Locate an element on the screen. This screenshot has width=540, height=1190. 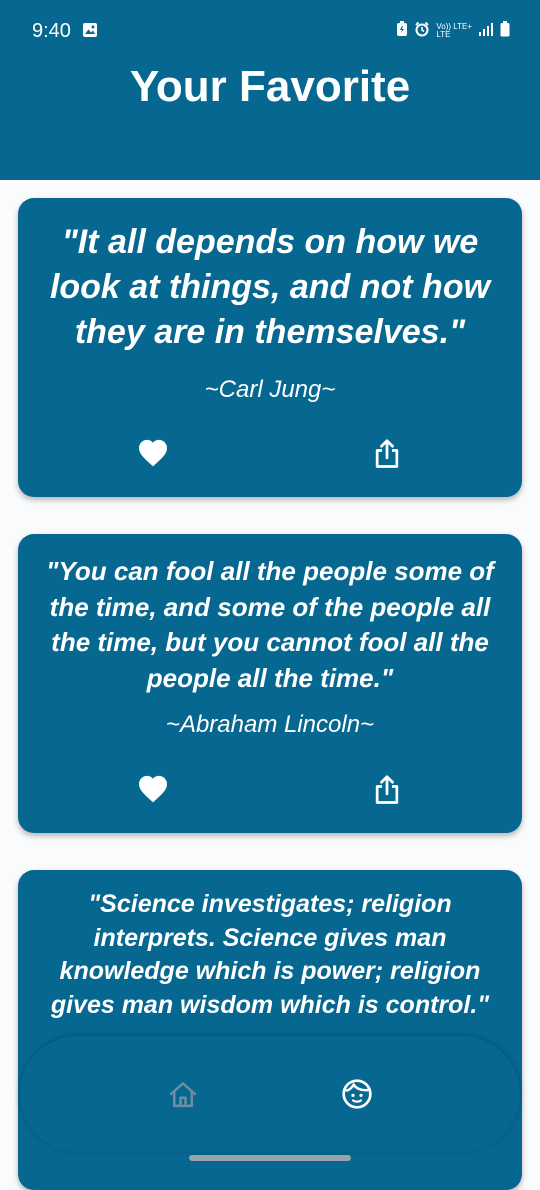
profile-face-icon is located at coordinates (357, 1094).